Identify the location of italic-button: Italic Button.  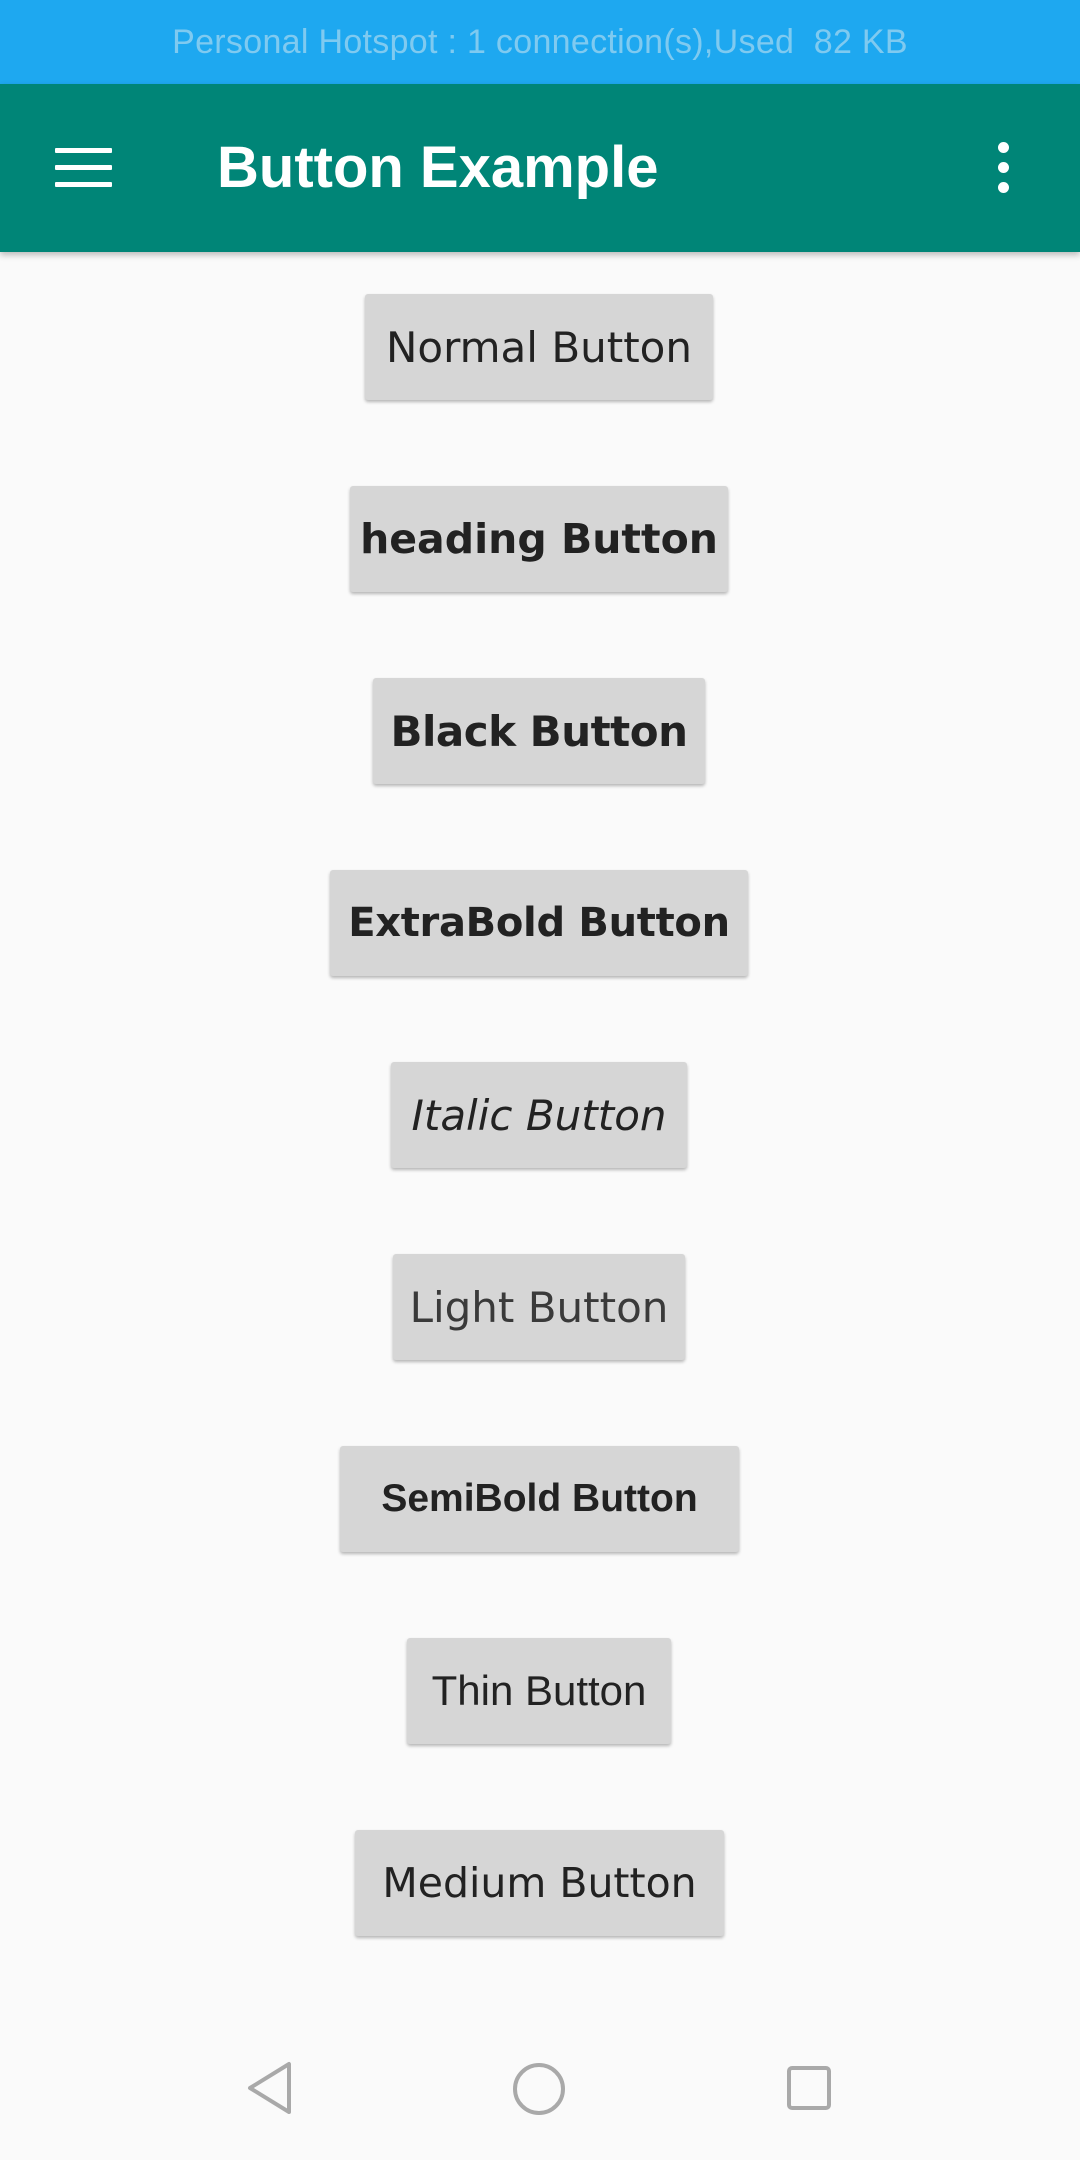
(539, 1115).